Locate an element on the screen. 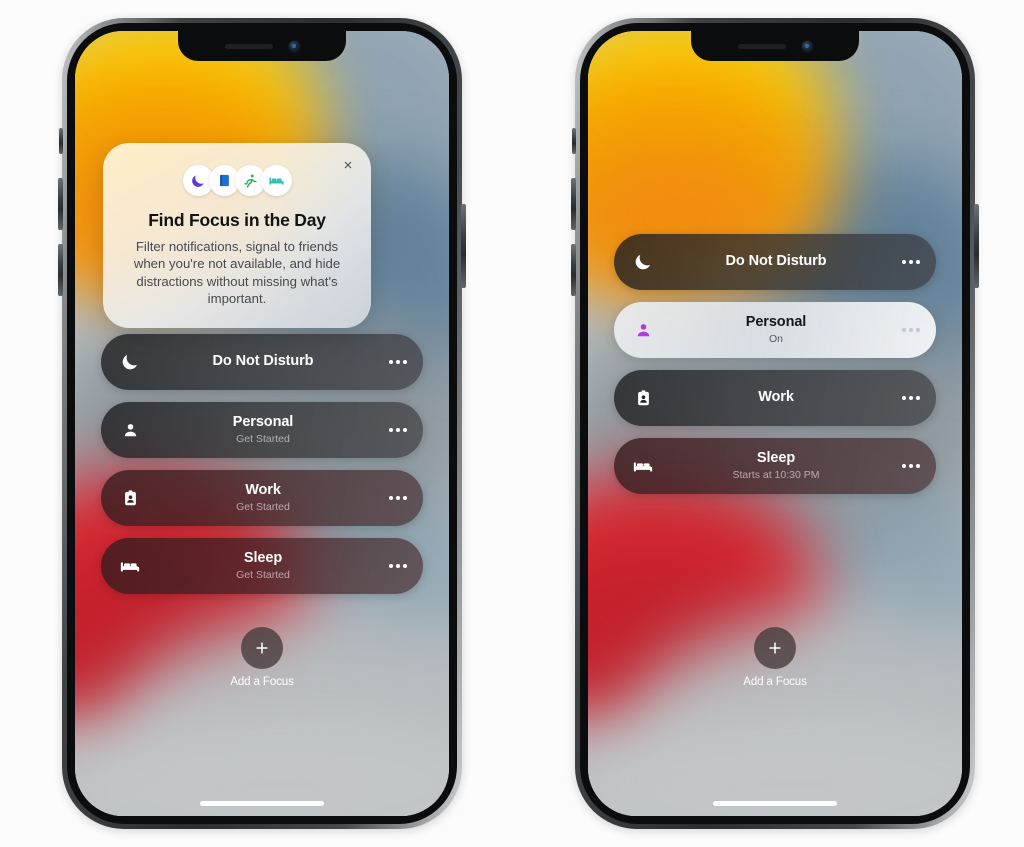 This screenshot has width=1024, height=847. focus-row-text: Personal On is located at coordinates (776, 330).